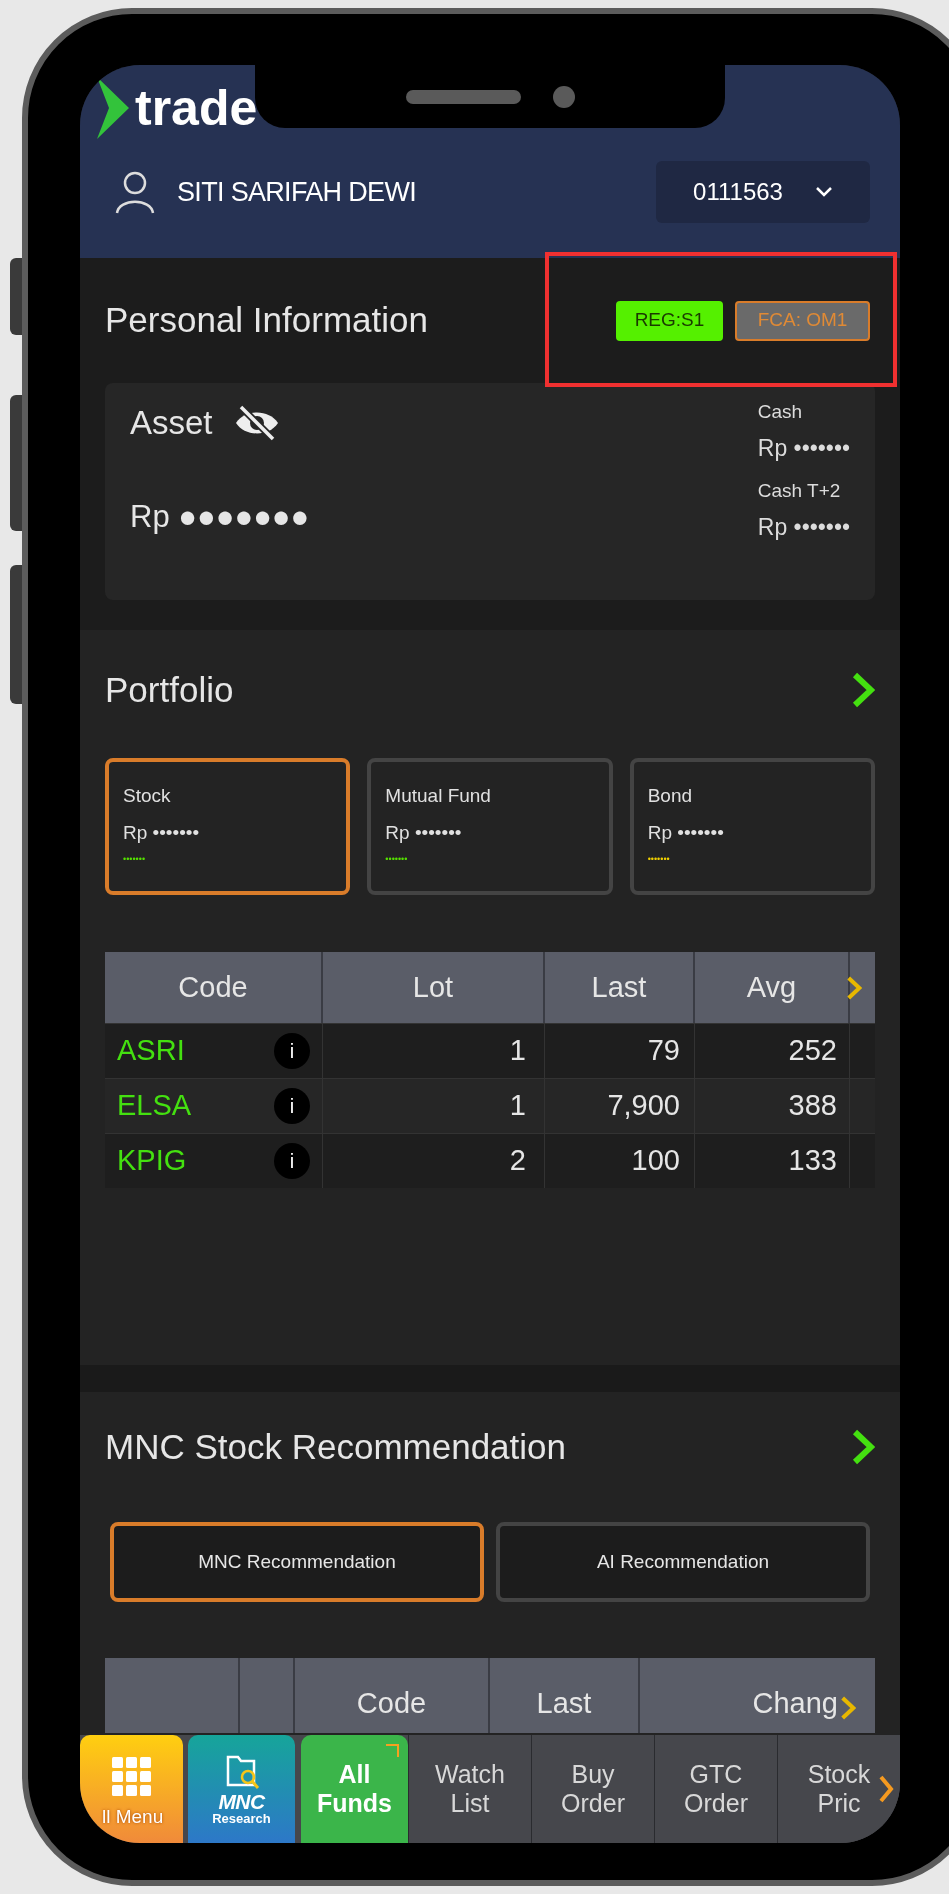 The image size is (949, 1894). I want to click on card-label: Mutual Fund, so click(438, 796).